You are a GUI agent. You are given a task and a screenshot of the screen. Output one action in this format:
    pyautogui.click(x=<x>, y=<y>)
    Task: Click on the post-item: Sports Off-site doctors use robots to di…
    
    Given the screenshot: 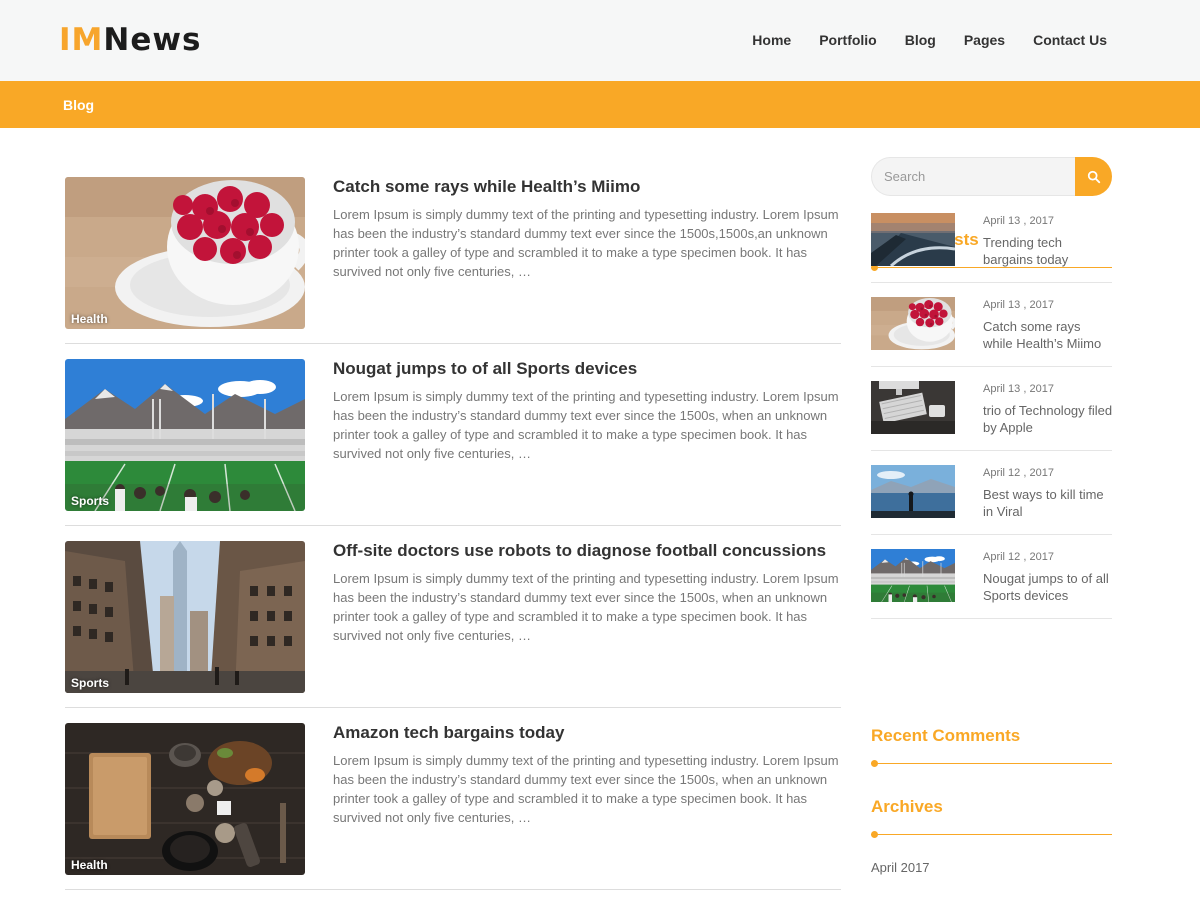 What is the action you would take?
    pyautogui.click(x=453, y=632)
    